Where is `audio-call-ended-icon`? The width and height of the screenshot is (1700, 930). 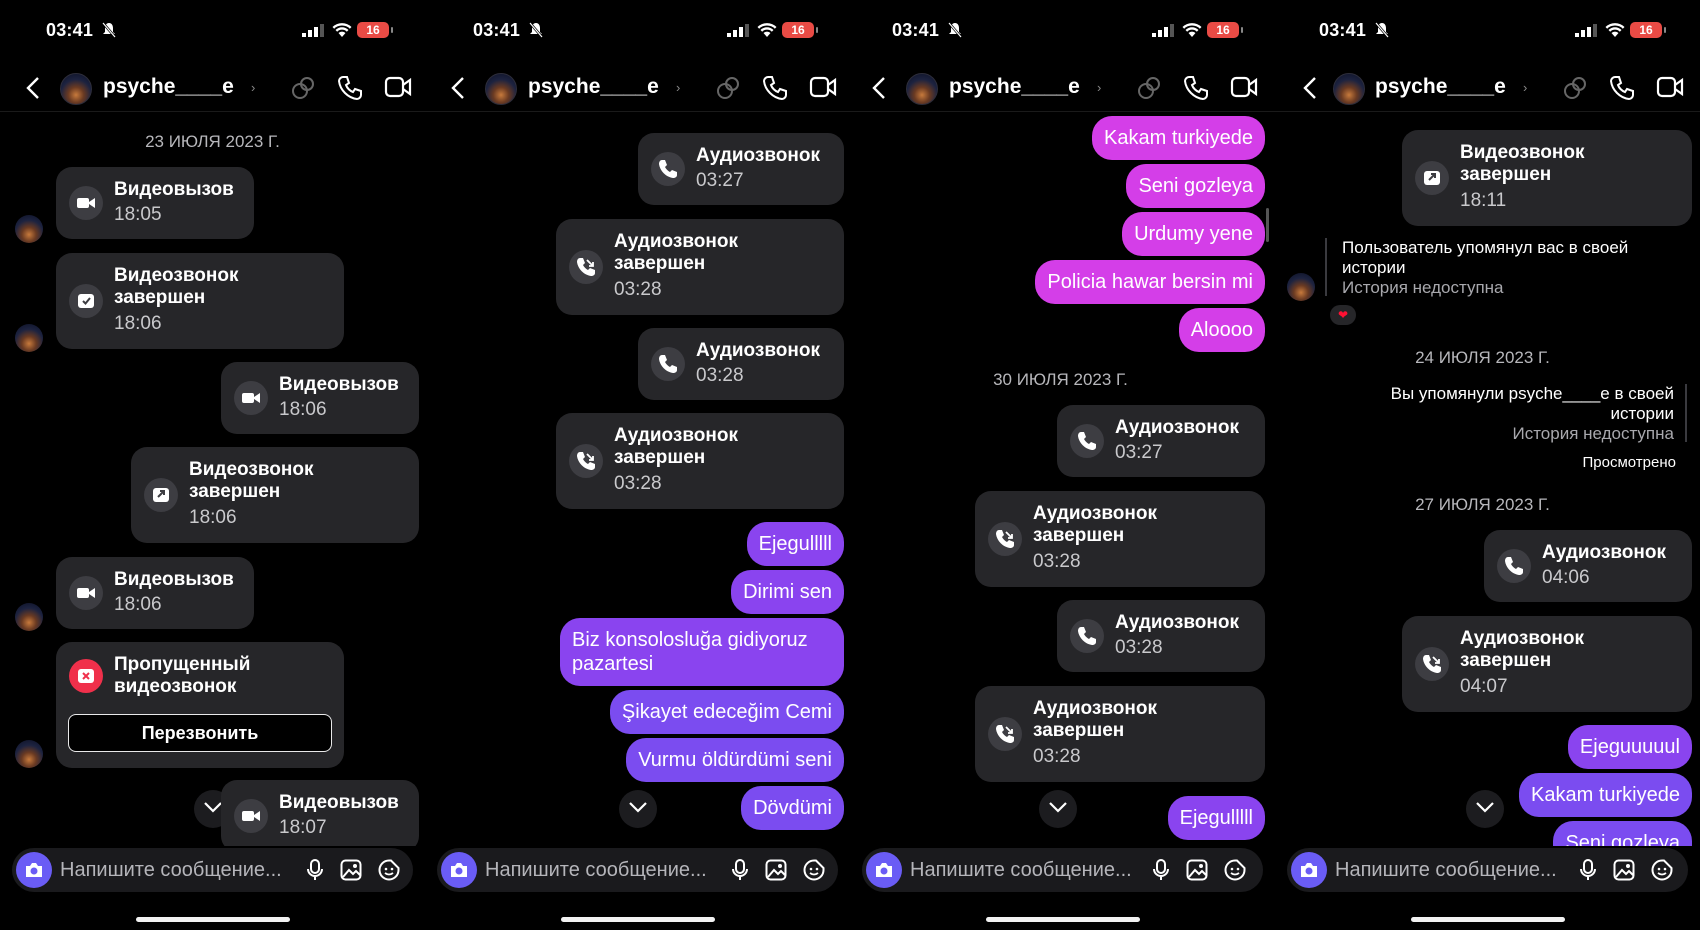 audio-call-ended-icon is located at coordinates (1005, 734).